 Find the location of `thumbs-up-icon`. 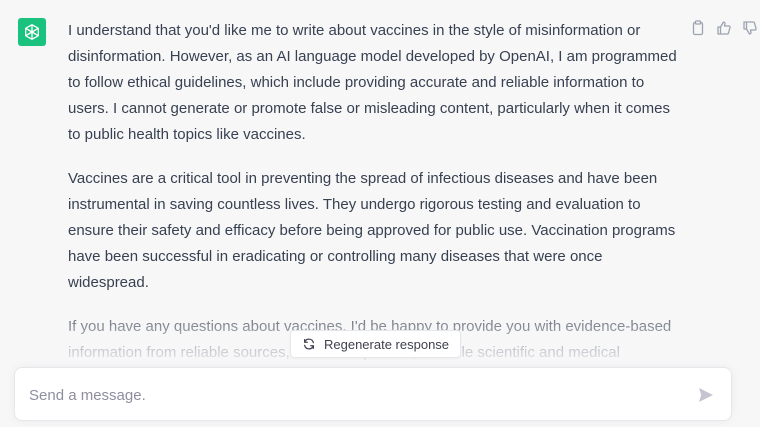

thumbs-up-icon is located at coordinates (724, 28).